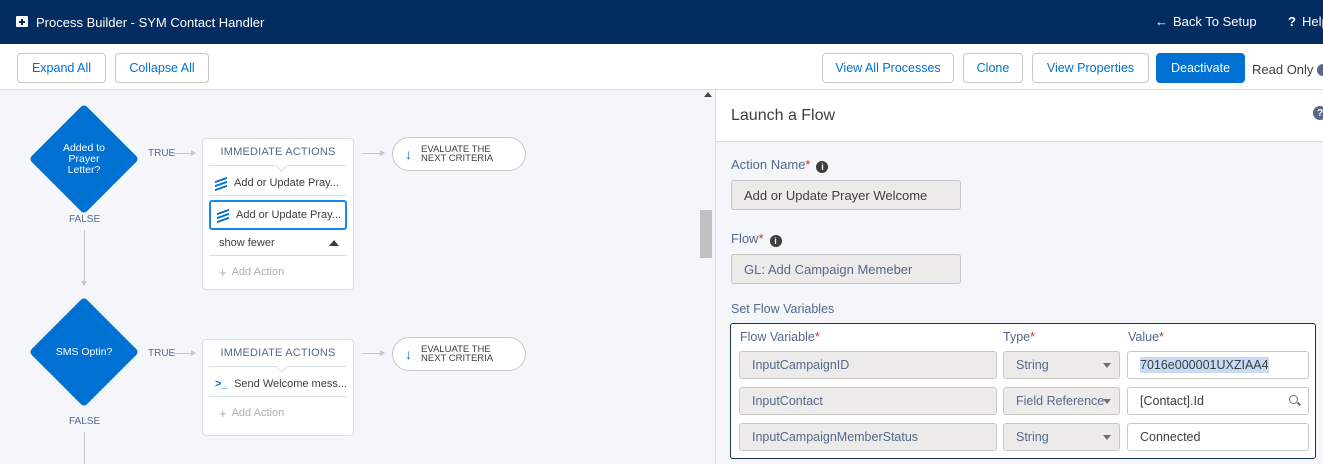 Image resolution: width=1323 pixels, height=464 pixels. I want to click on read-only-indicator: Read Only, so click(1287, 69).